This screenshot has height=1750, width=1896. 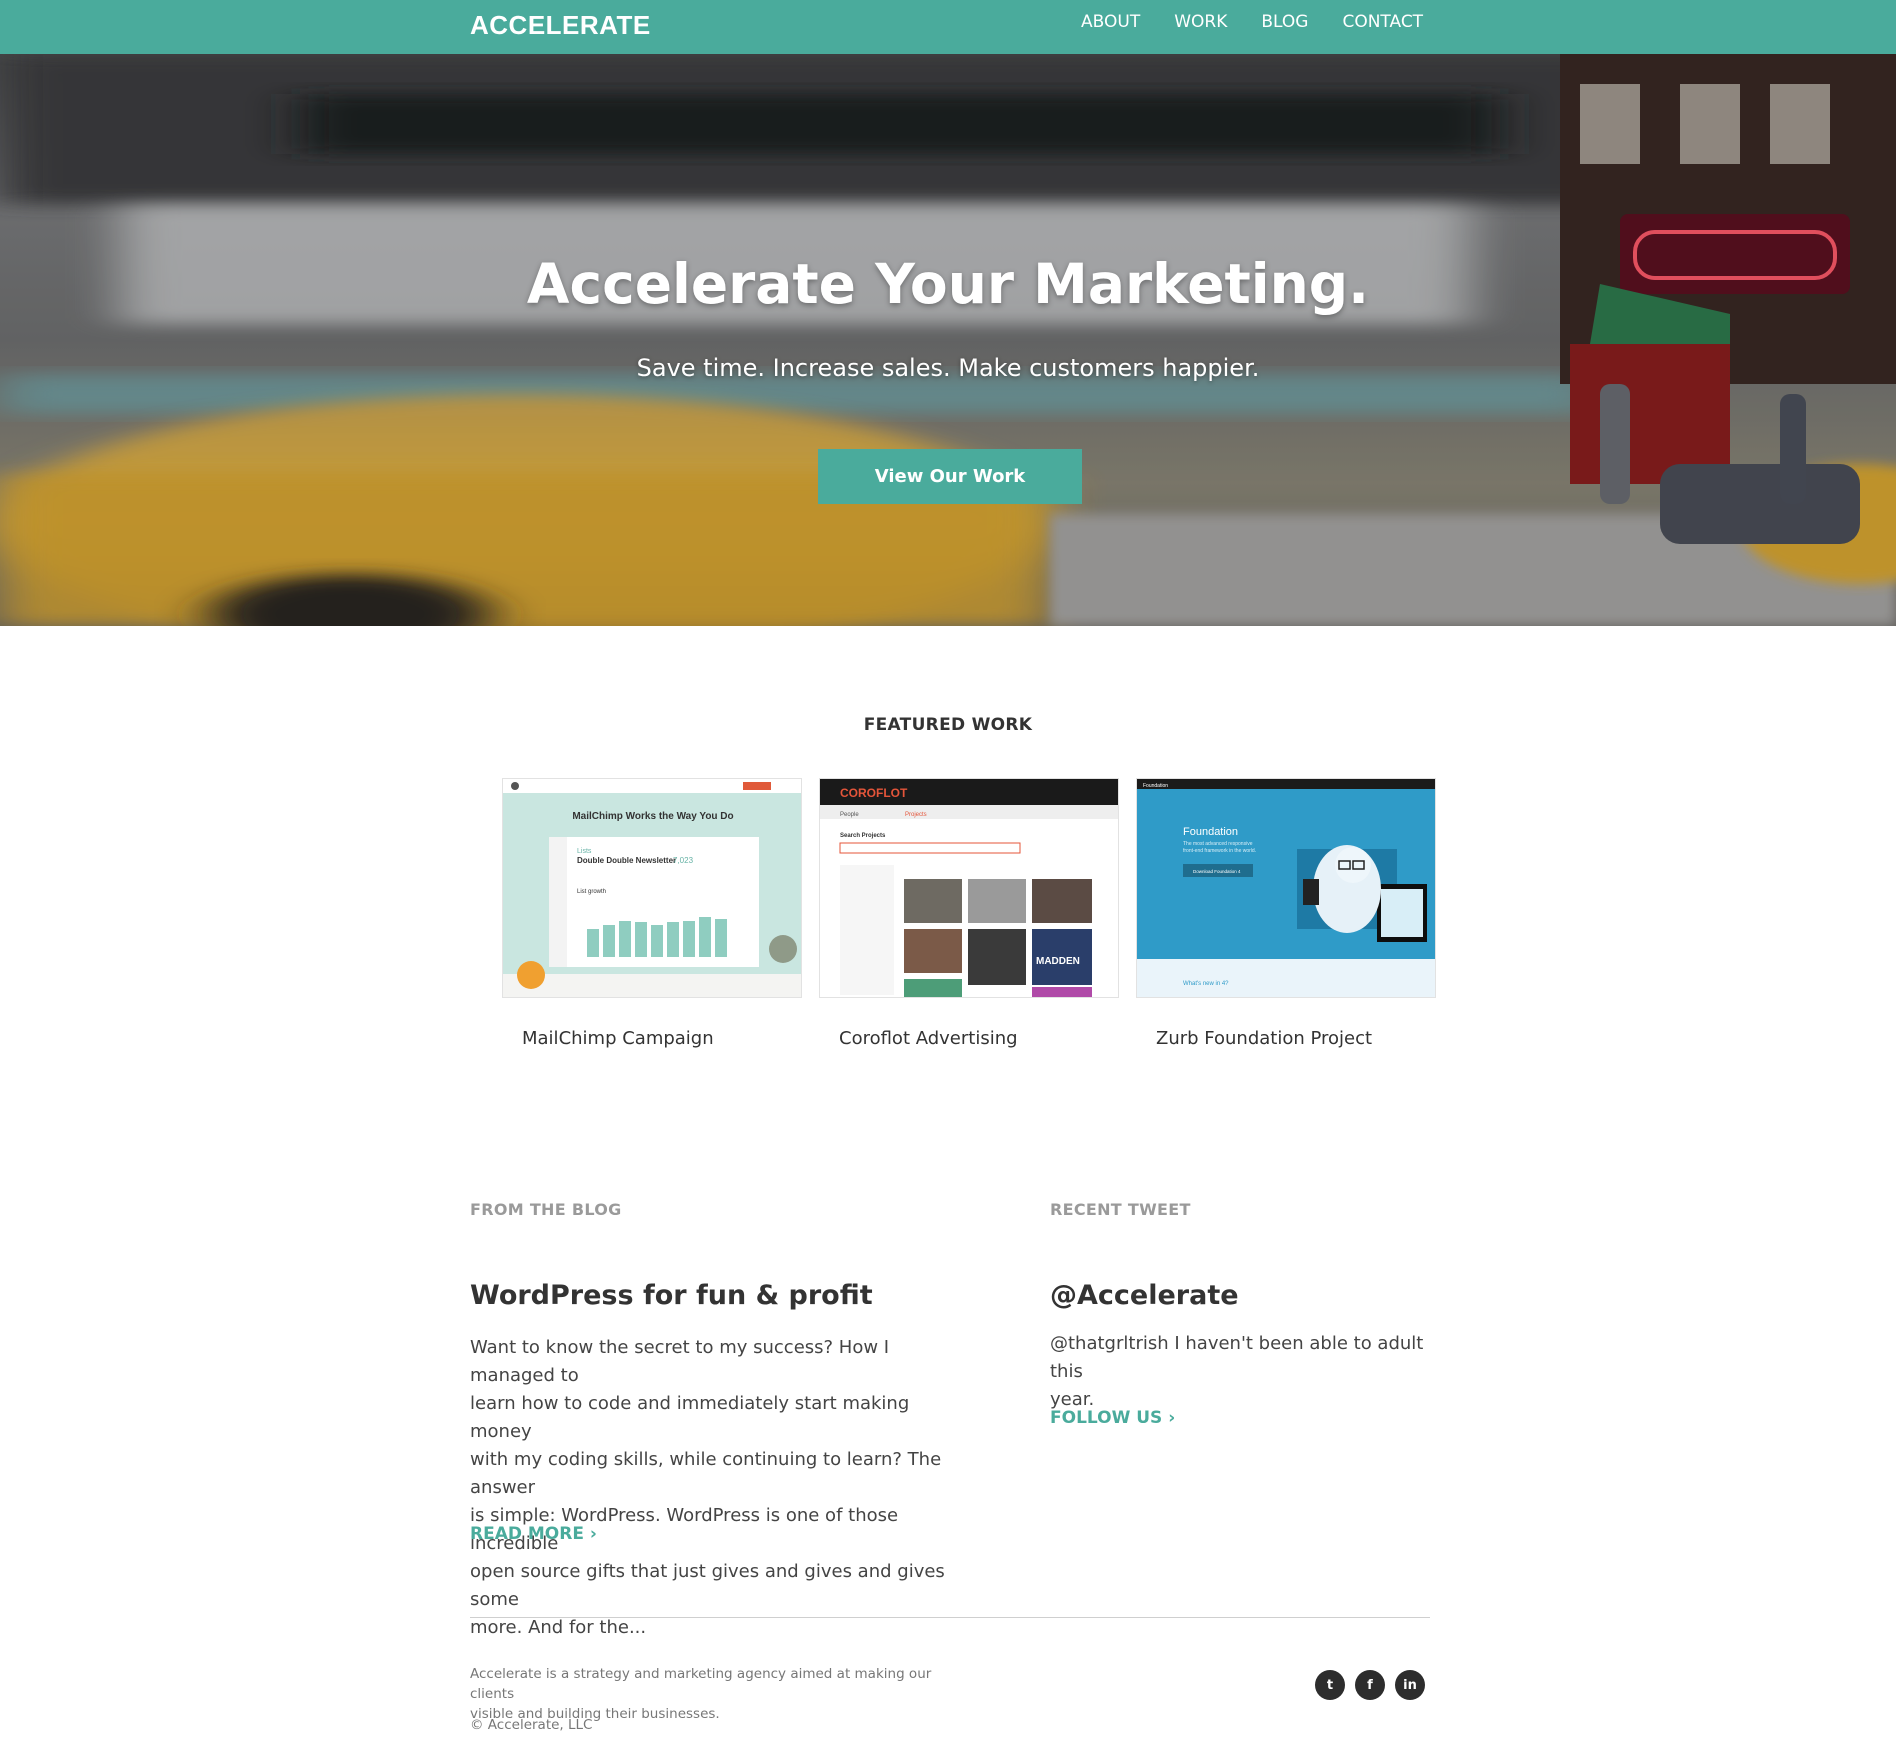 What do you see at coordinates (683, 860) in the screenshot?
I see `svg-text: 7,023` at bounding box center [683, 860].